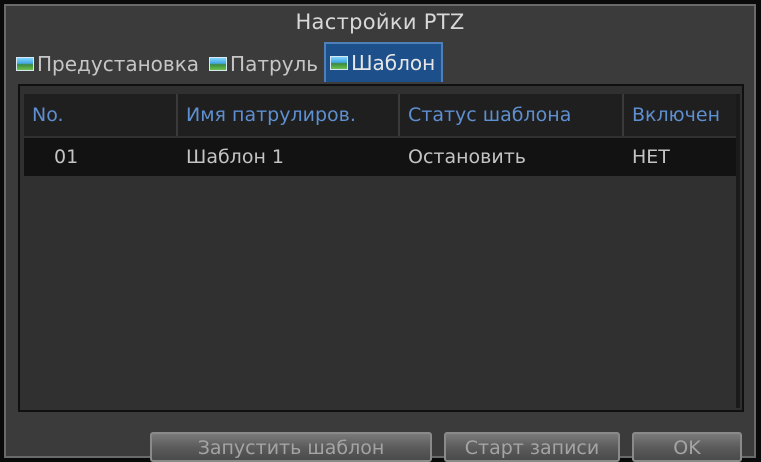 This screenshot has height=462, width=761. Describe the element at coordinates (66, 157) in the screenshot. I see `cell-no: 01` at that location.